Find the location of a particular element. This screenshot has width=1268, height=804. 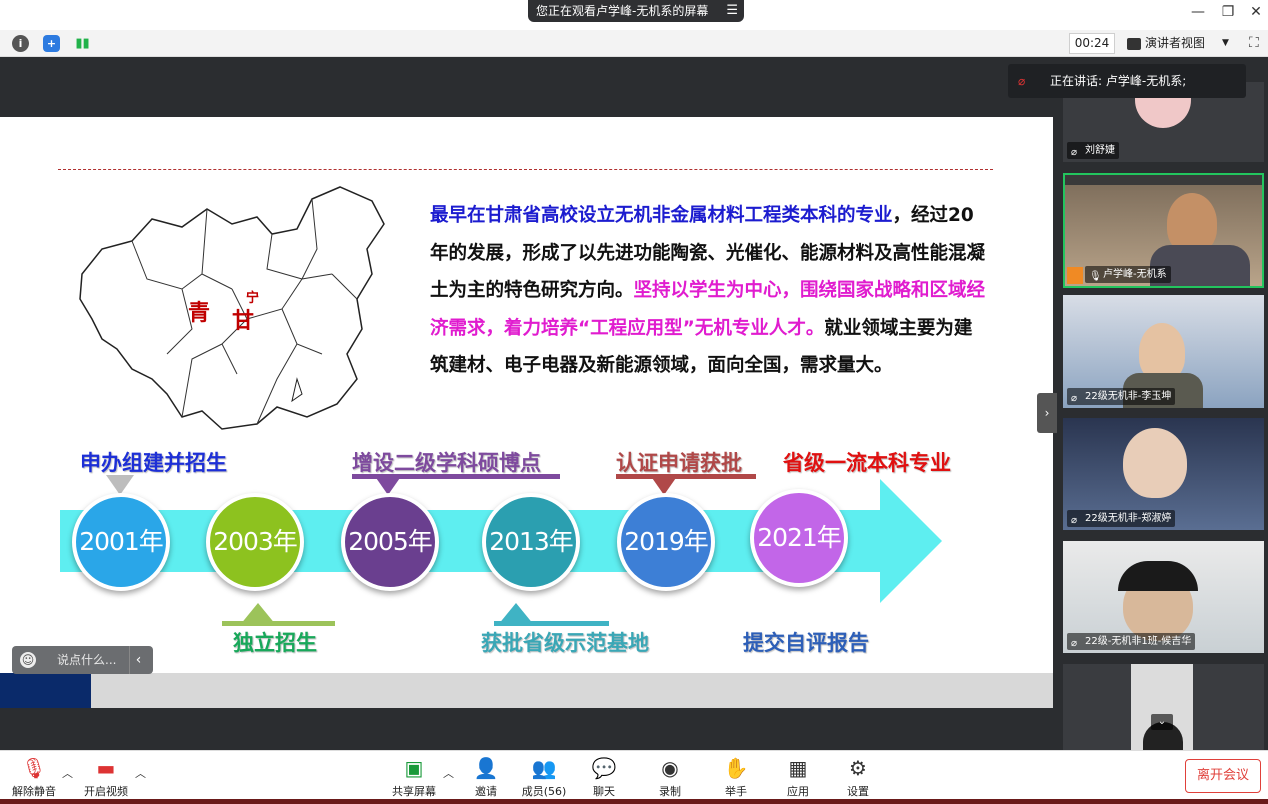

chat-button: 💬 聊天 is located at coordinates (604, 777).